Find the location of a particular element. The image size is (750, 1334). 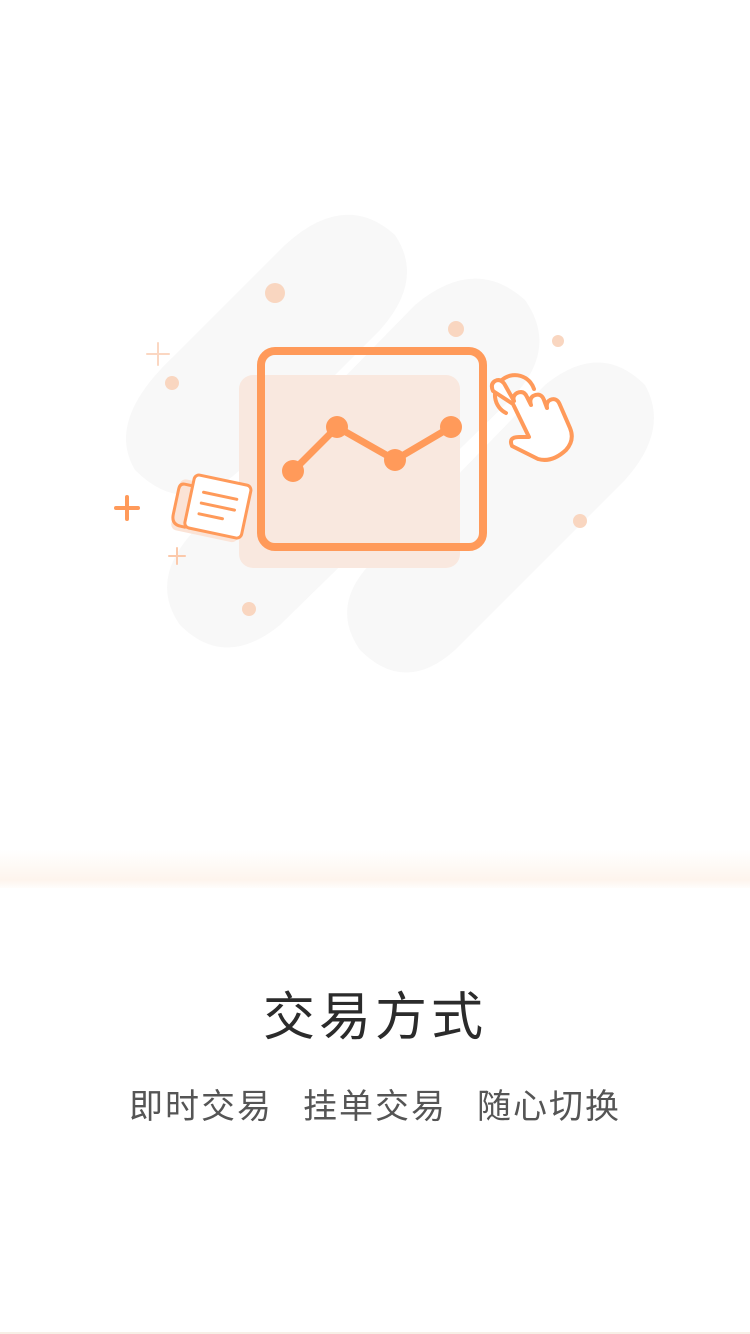

page-title: 交易方式 is located at coordinates (374, 1018).